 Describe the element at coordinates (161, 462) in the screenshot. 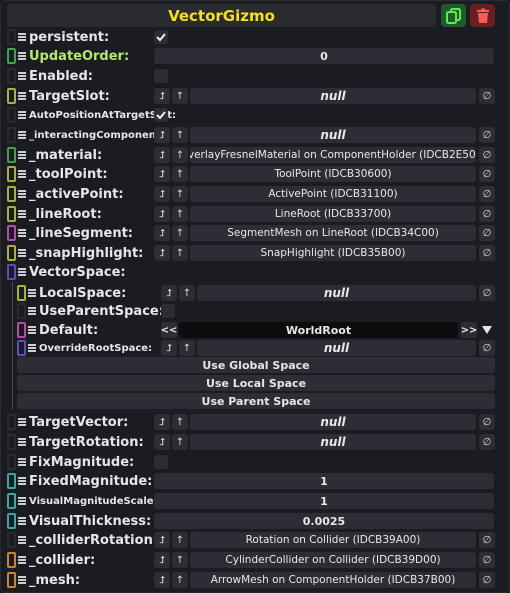

I see `fix-magnitude-checkbox` at that location.